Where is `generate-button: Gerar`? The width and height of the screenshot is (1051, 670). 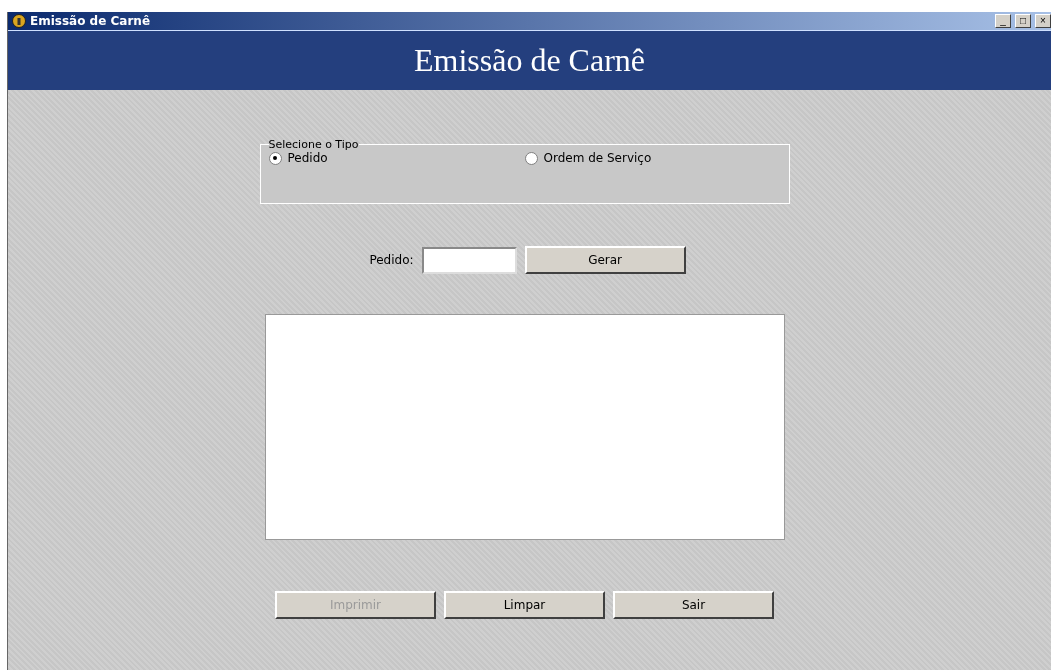
generate-button: Gerar is located at coordinates (605, 260).